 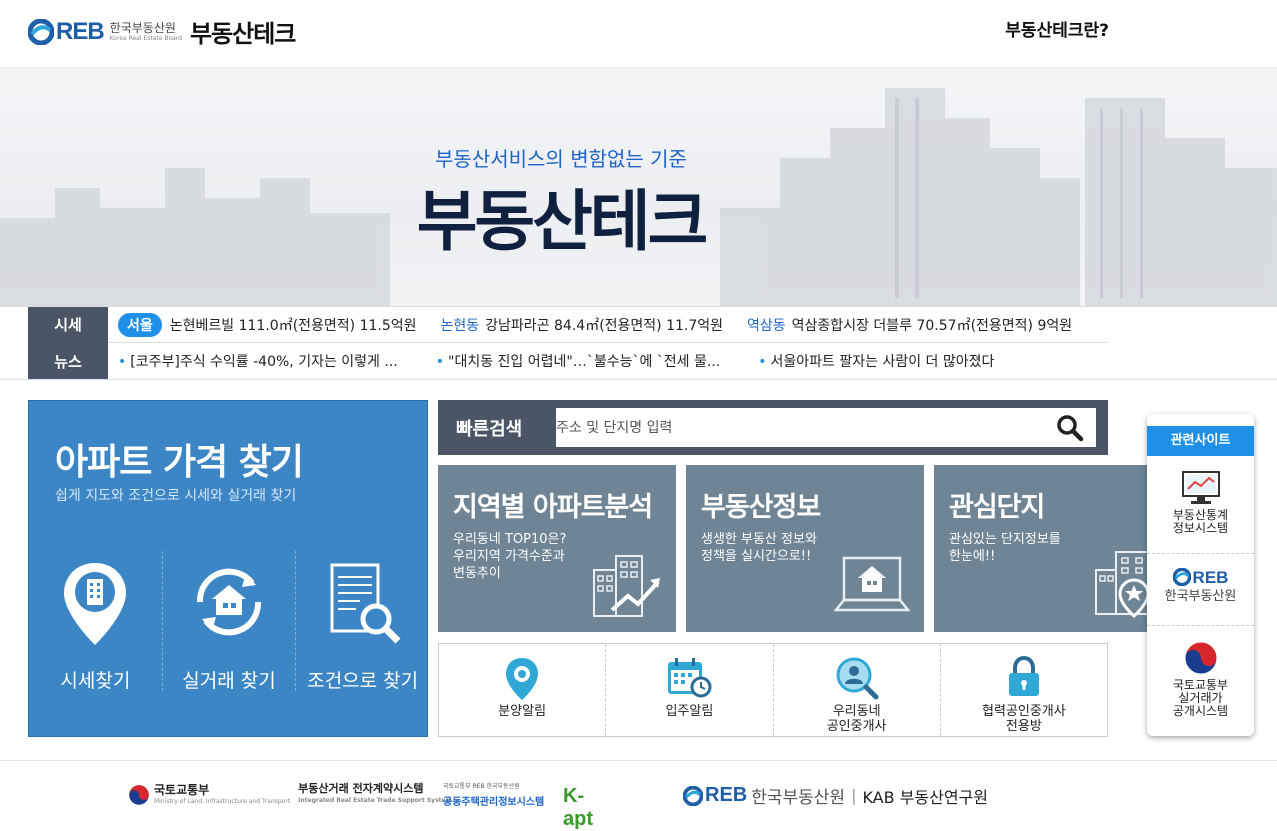 I want to click on site-logo: REB 한국부동산원 Korea Real Estate Board 부동산테크, so click(x=162, y=31).